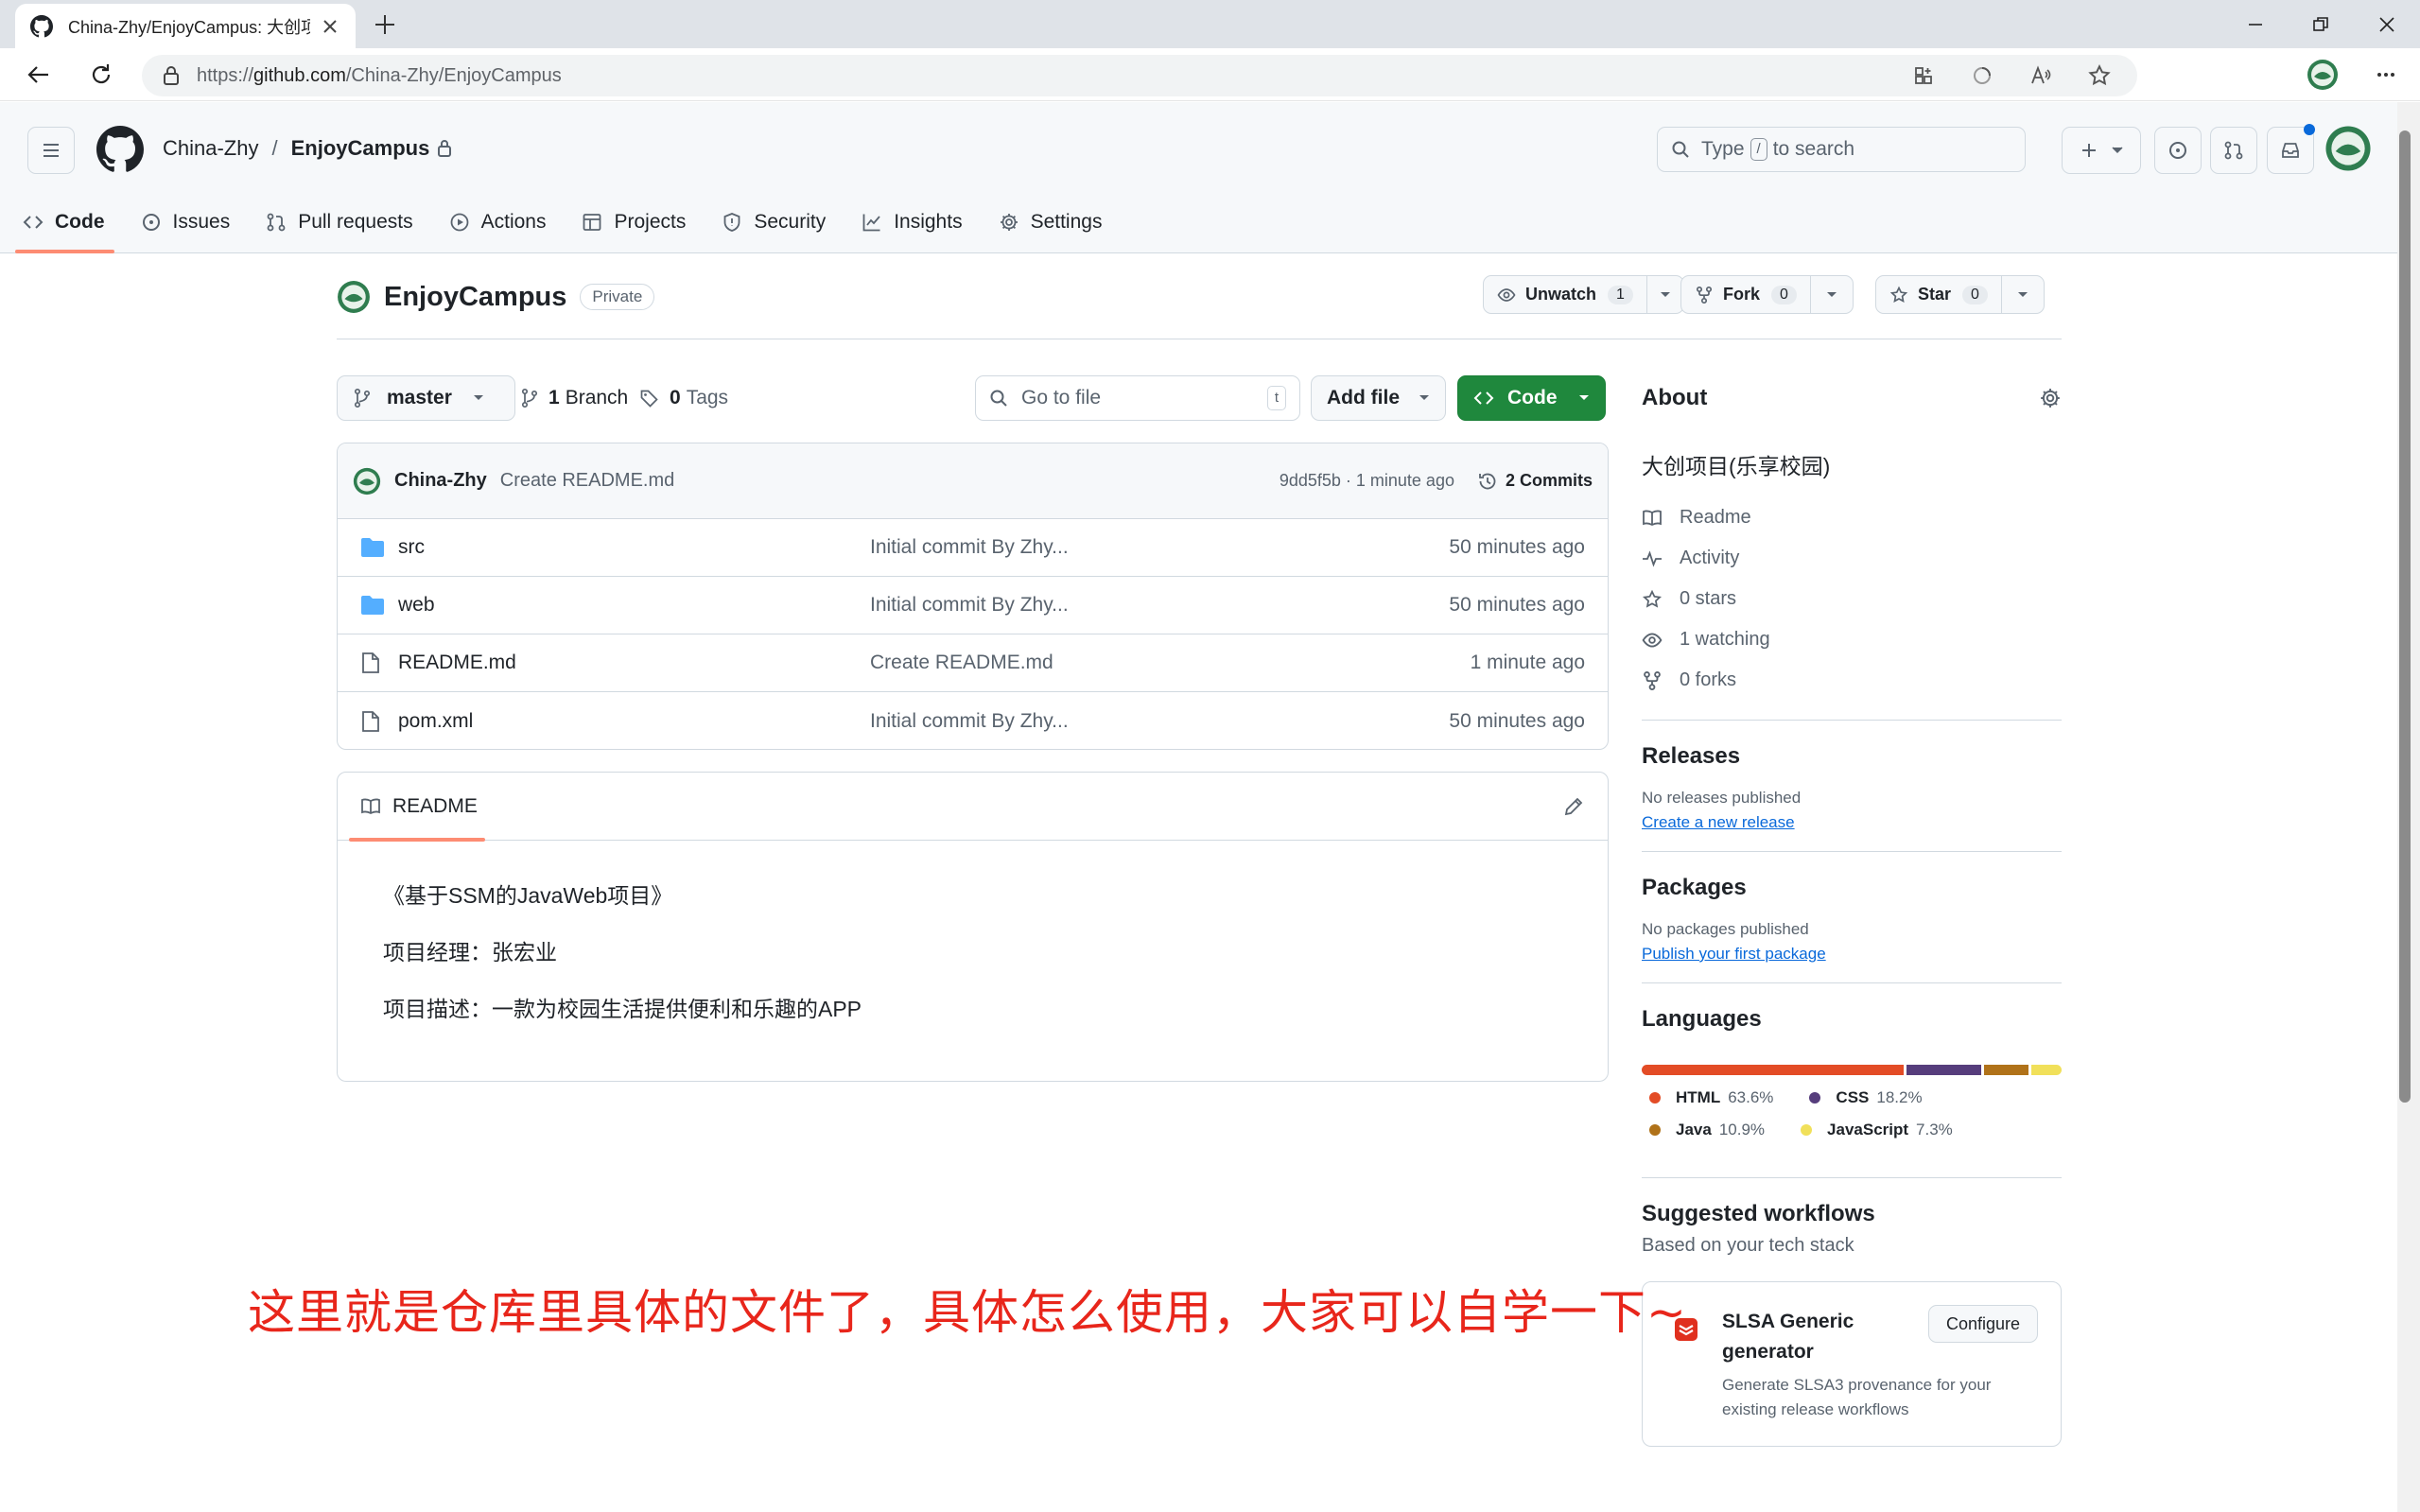  Describe the element at coordinates (1725, 639) in the screenshot. I see `sidebar-link-label: 1 watching` at that location.